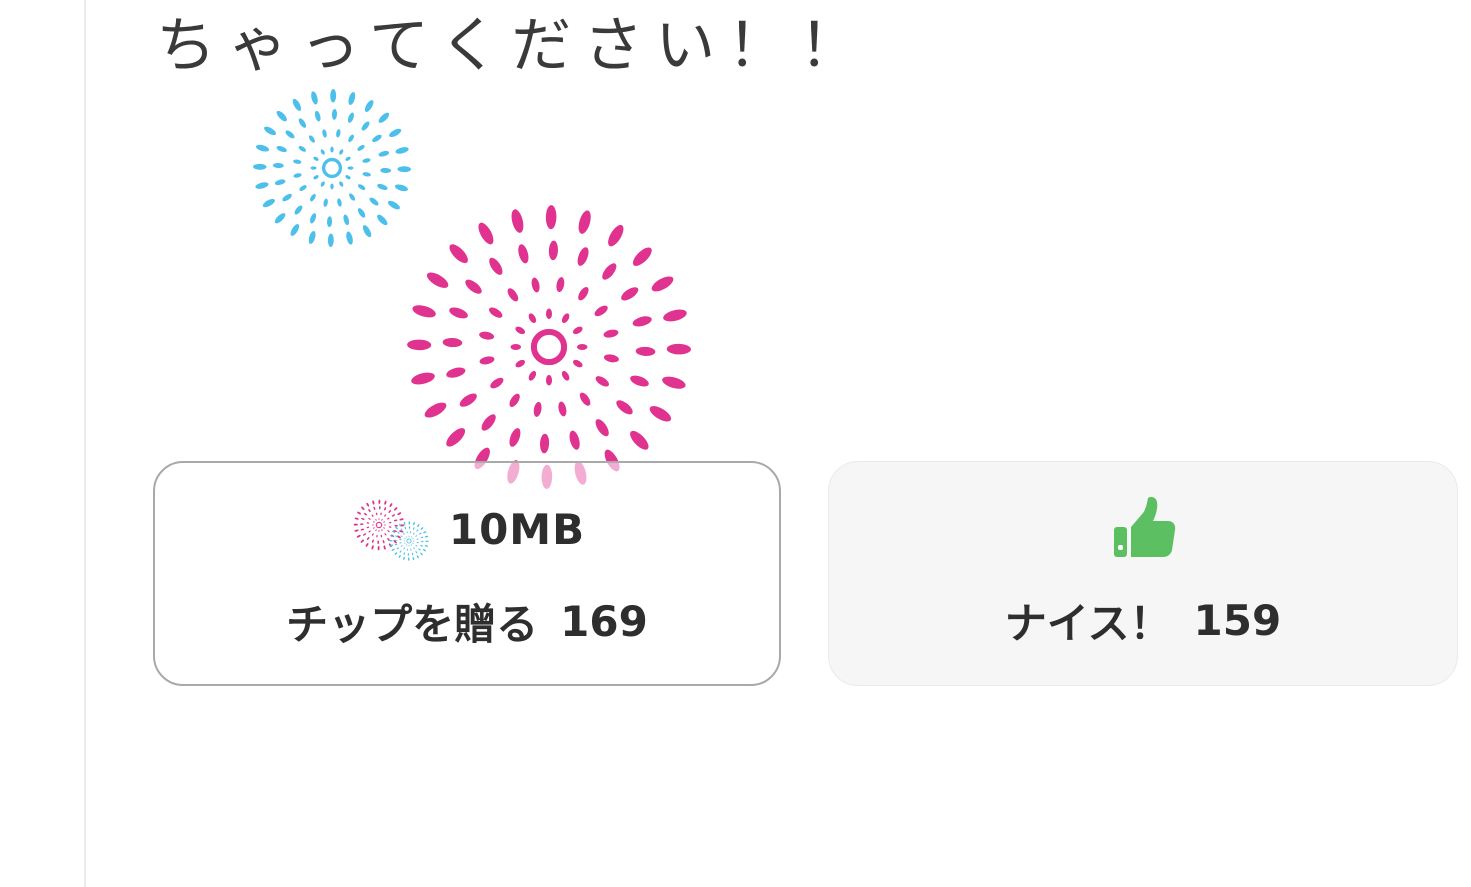 The image size is (1471, 887). I want to click on thumbs-up-icon, so click(1145, 527).